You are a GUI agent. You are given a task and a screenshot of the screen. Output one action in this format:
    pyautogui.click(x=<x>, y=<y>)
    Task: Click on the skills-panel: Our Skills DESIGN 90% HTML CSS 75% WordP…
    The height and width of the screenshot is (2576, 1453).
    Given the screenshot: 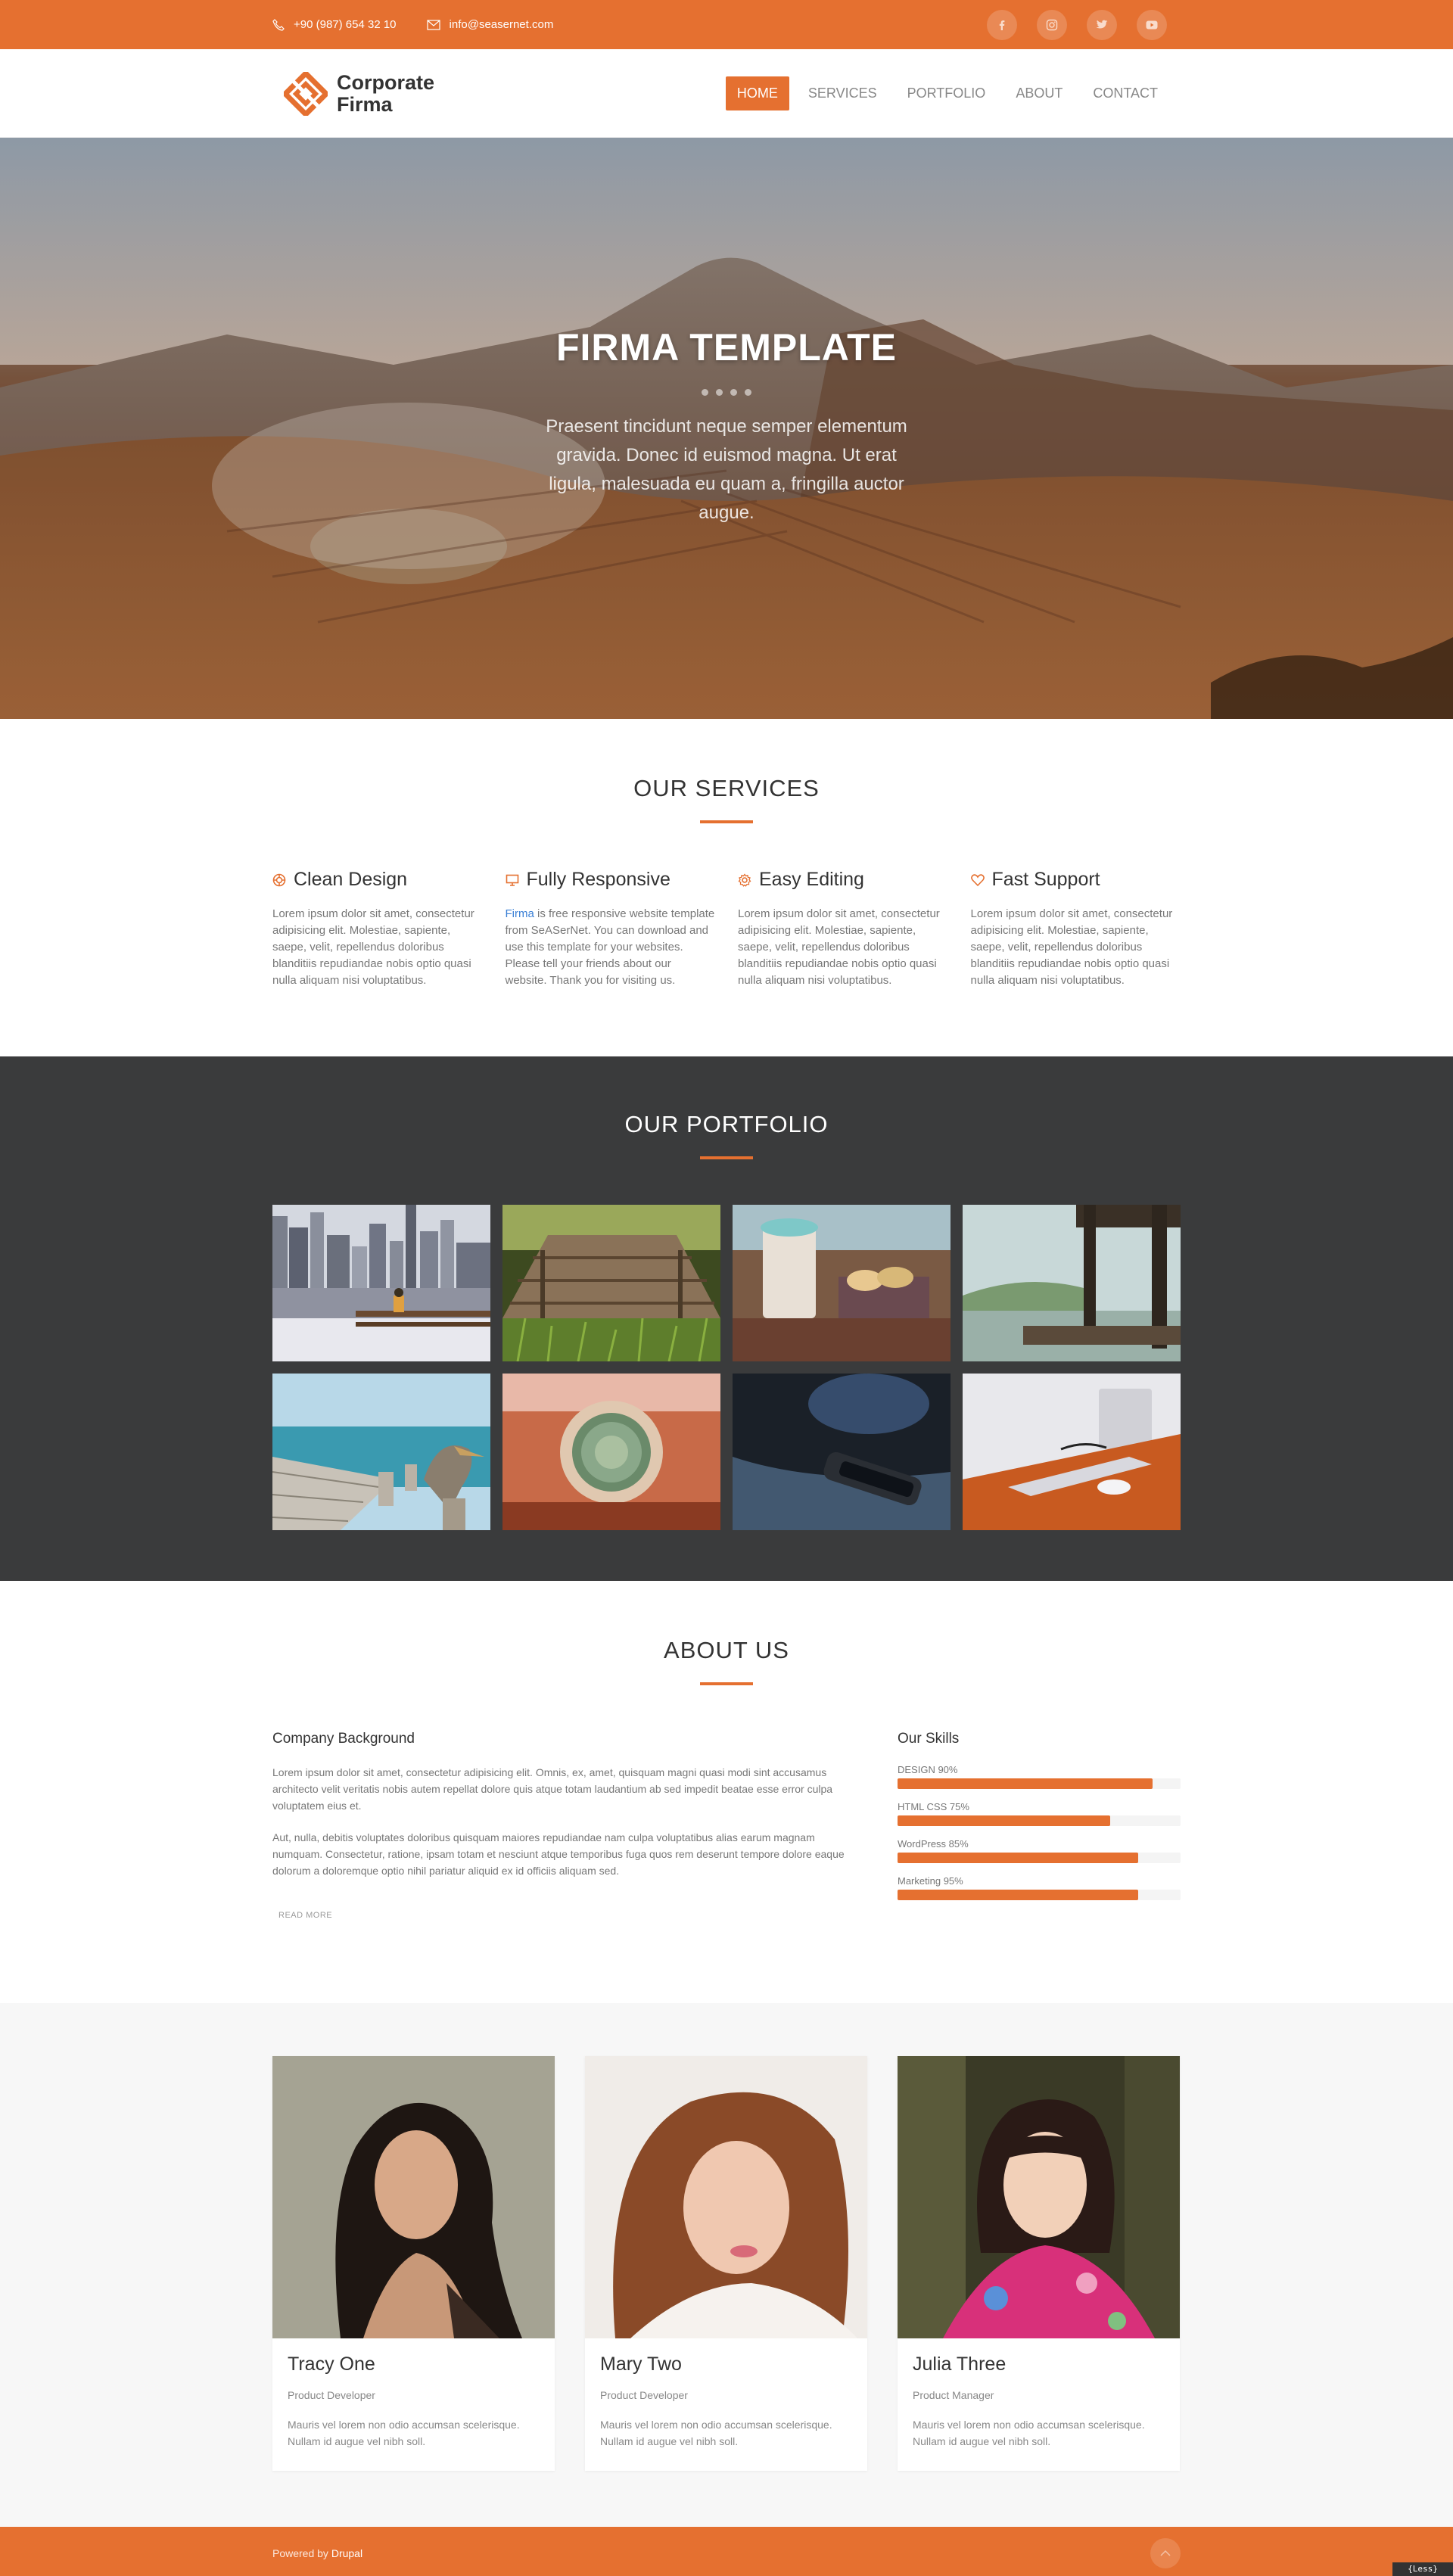 What is the action you would take?
    pyautogui.click(x=1039, y=1826)
    